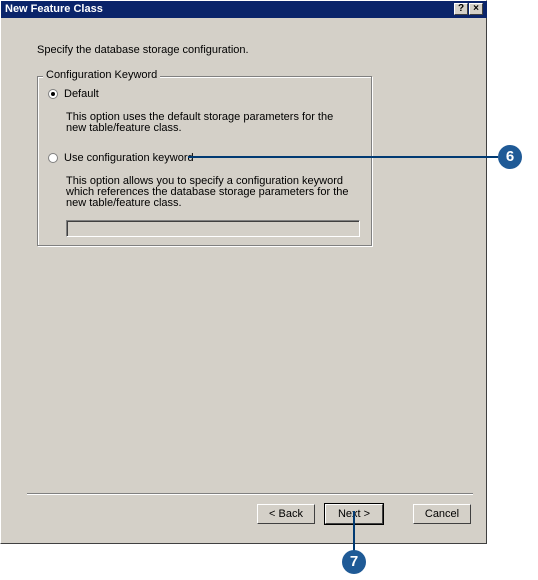  Describe the element at coordinates (250, 494) in the screenshot. I see `button-separator` at that location.